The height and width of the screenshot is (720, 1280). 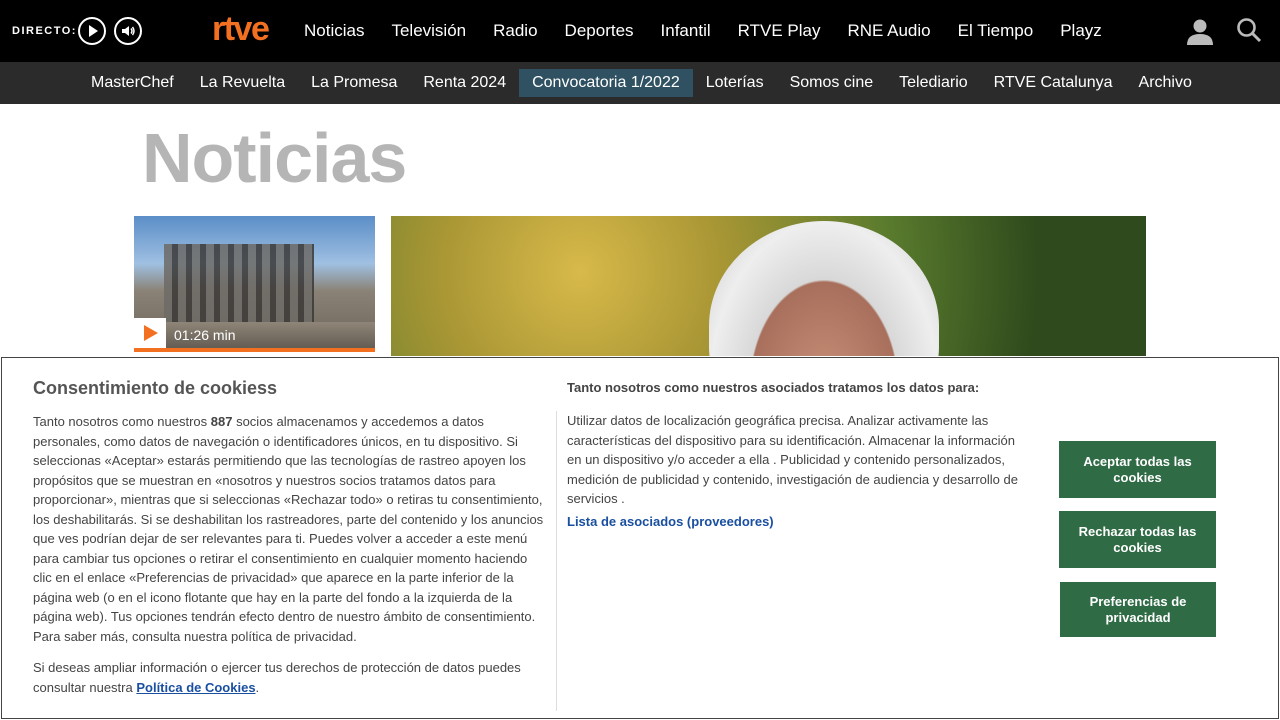 I want to click on video-thumbnail: 01:26 min, so click(x=254, y=284).